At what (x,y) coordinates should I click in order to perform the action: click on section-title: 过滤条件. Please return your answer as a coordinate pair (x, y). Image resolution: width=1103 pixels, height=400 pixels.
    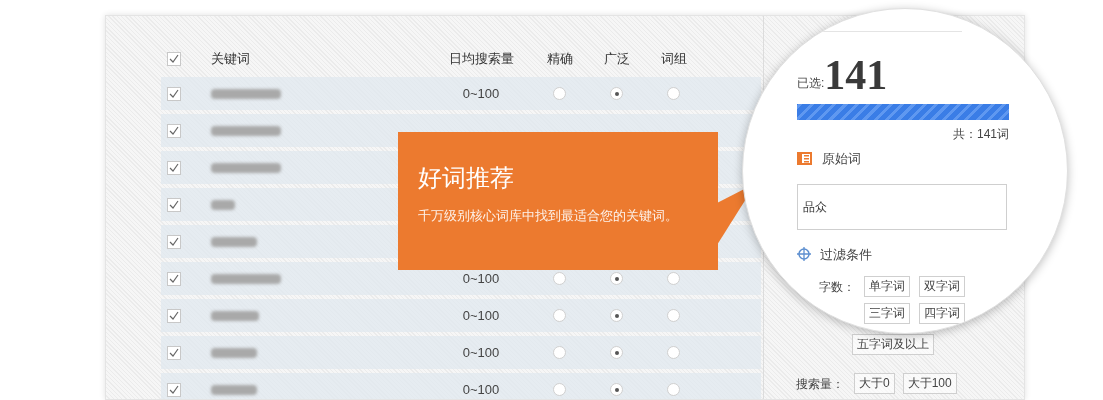
    Looking at the image, I should click on (846, 254).